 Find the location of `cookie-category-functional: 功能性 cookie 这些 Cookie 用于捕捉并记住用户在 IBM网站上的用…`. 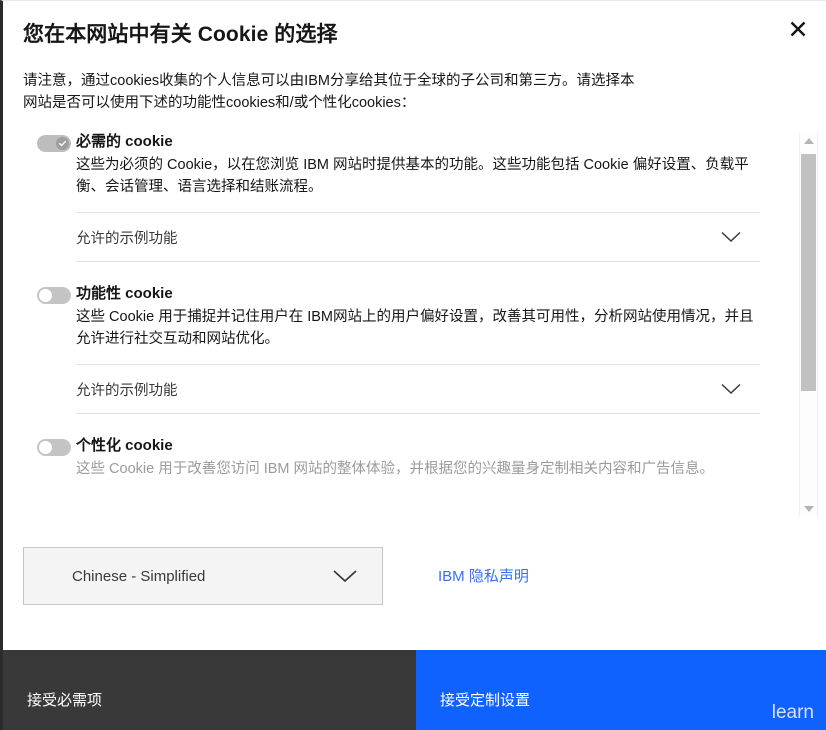

cookie-category-functional: 功能性 cookie 这些 Cookie 用于捕捉并记住用户在 IBM网站上的用… is located at coordinates (391, 317).